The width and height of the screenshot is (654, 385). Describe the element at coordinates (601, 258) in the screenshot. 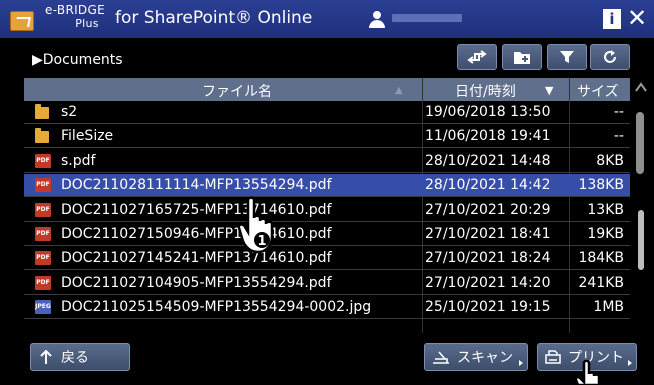

I see `file-size: 184KB` at that location.